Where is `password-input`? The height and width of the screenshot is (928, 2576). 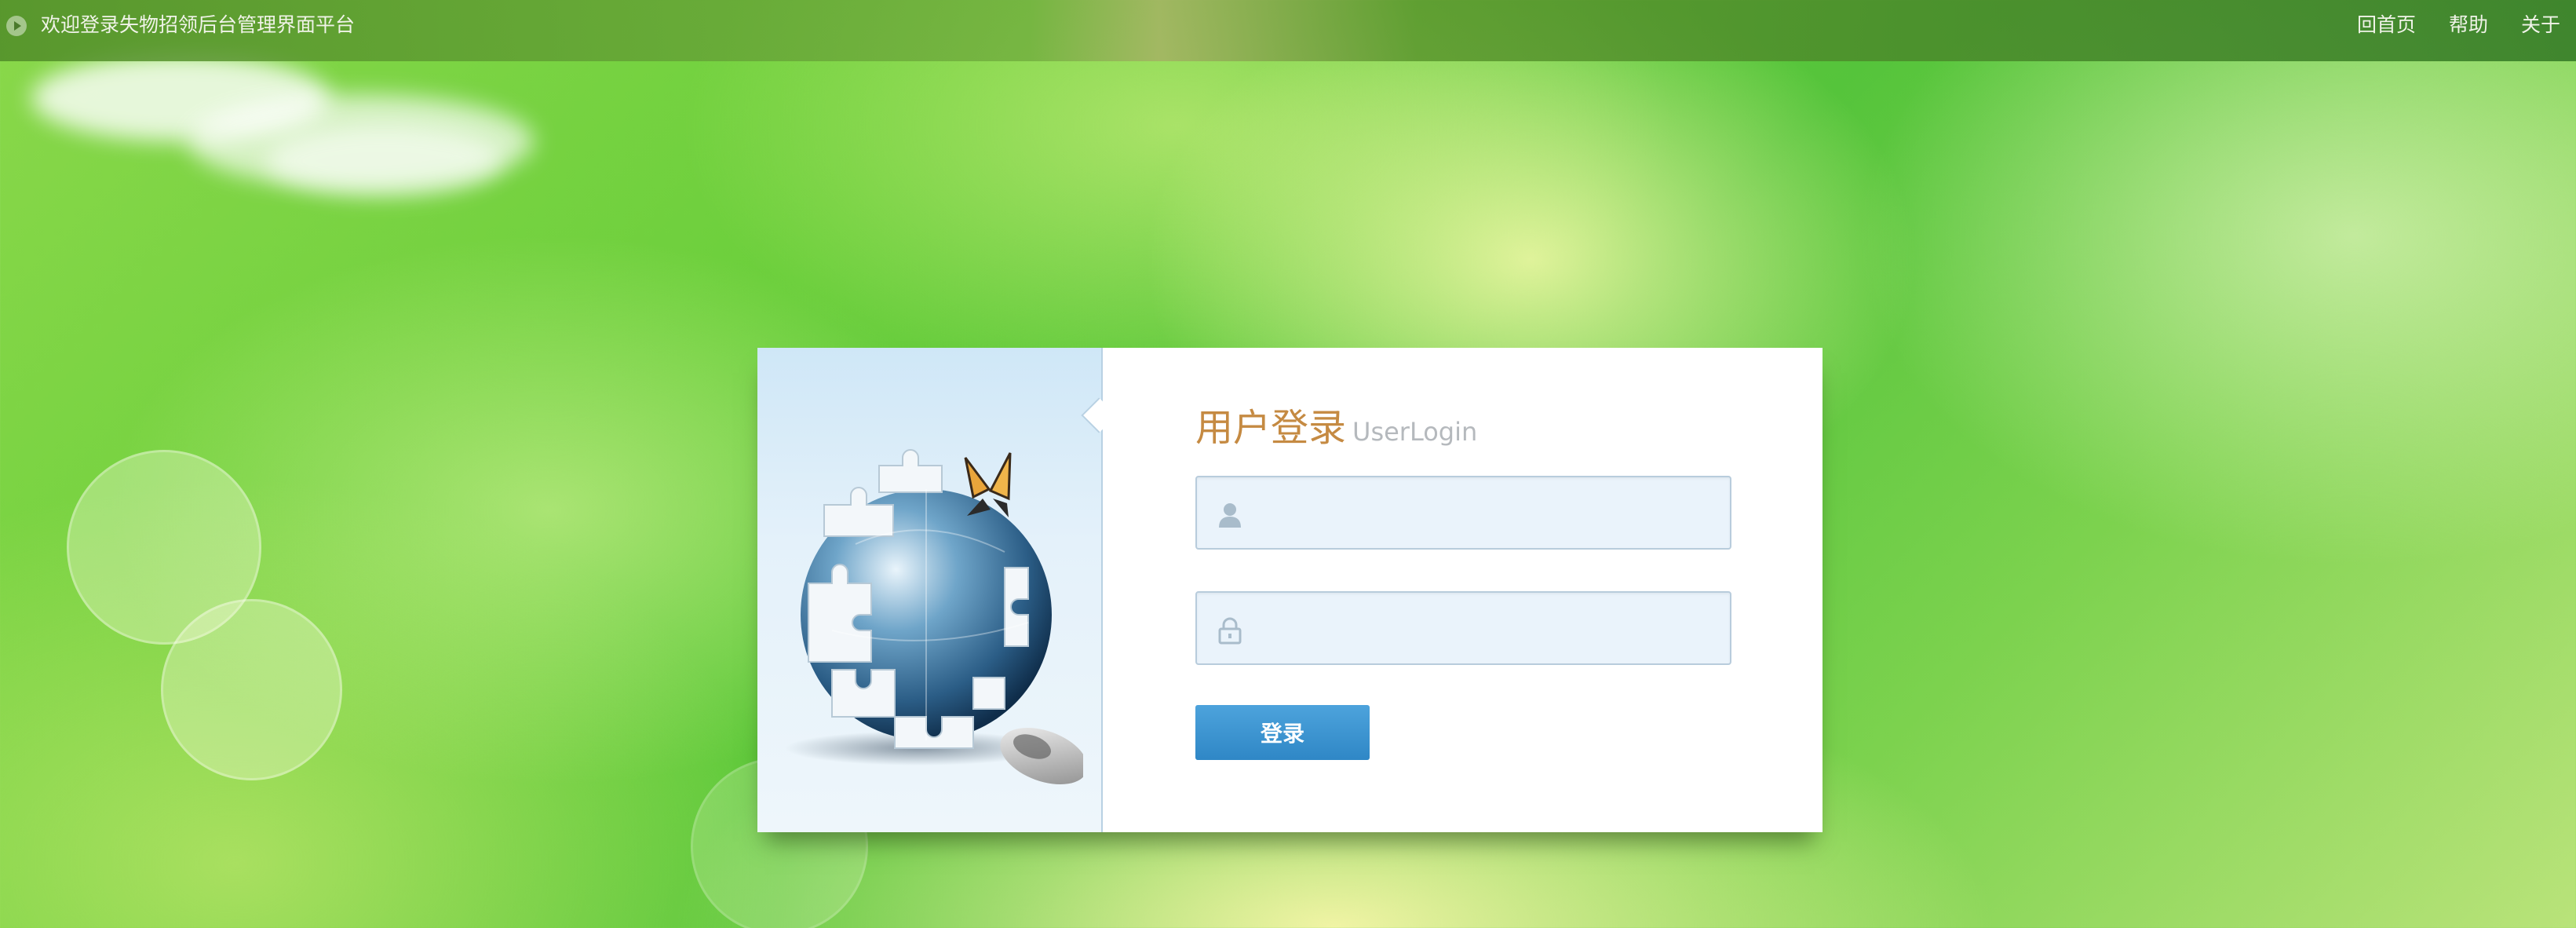
password-input is located at coordinates (1491, 629).